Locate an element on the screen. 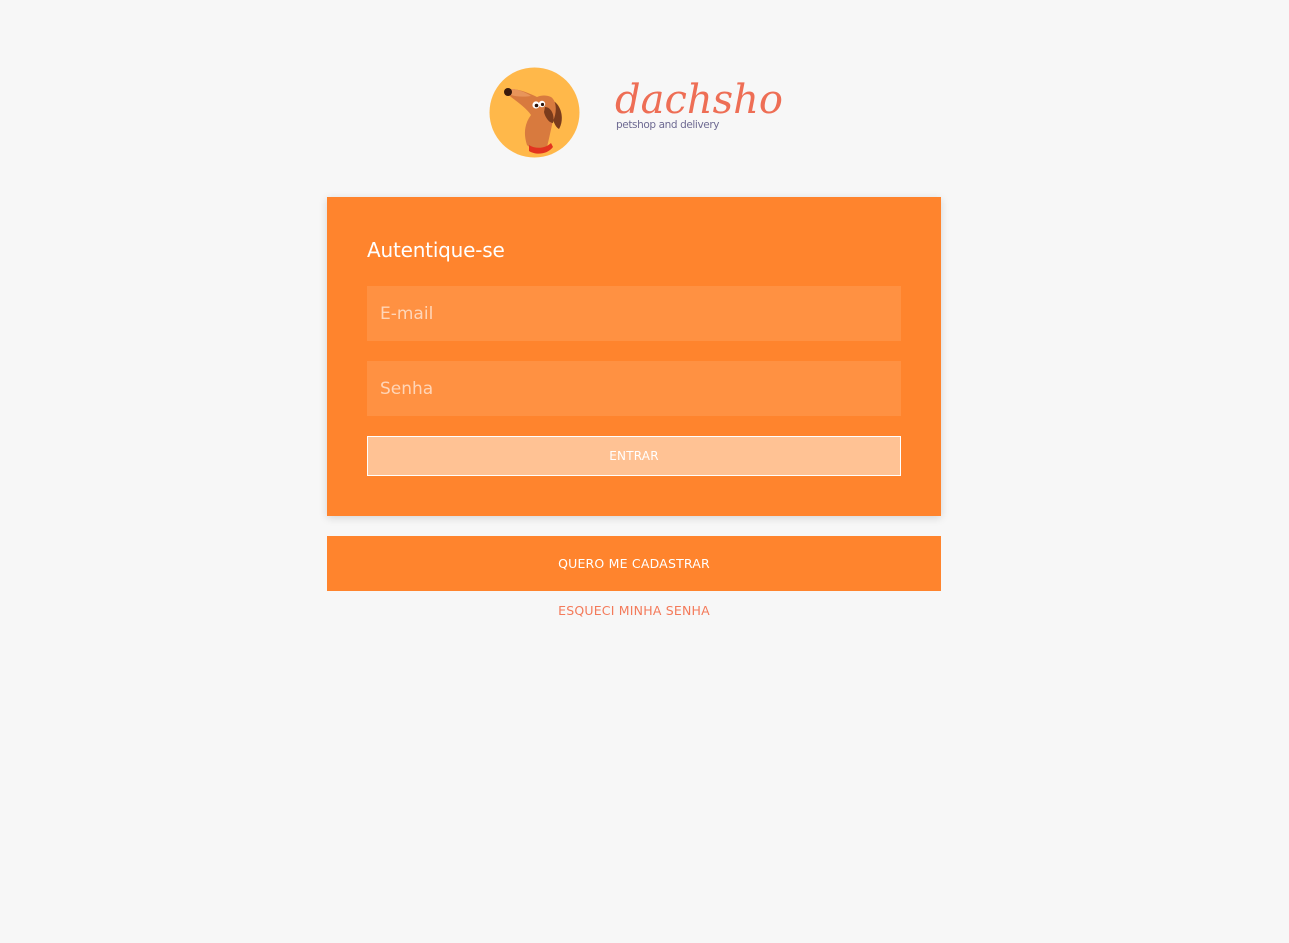 The height and width of the screenshot is (943, 1289). brand-wordmark: dachshop petshop and delivery is located at coordinates (699, 104).